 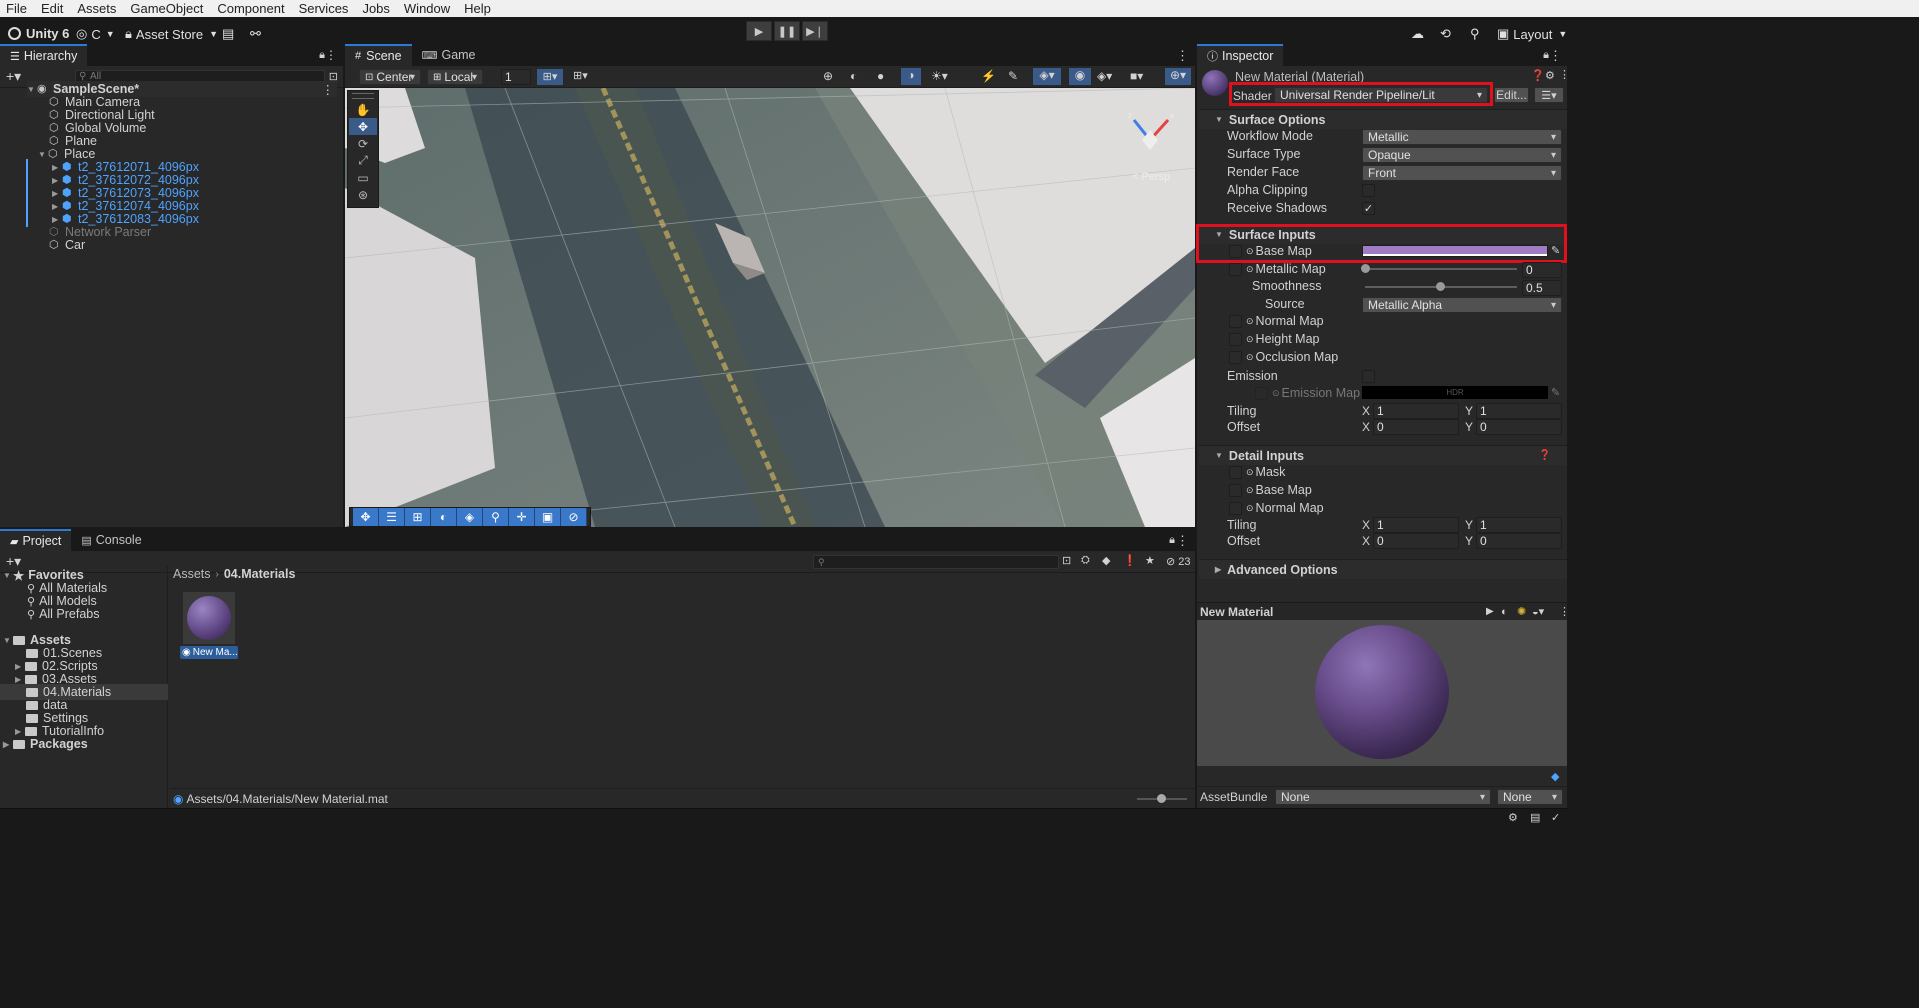 I want to click on menu-file: File, so click(x=16, y=8).